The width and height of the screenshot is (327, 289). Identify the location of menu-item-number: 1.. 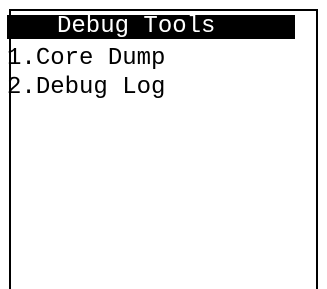
(21, 58).